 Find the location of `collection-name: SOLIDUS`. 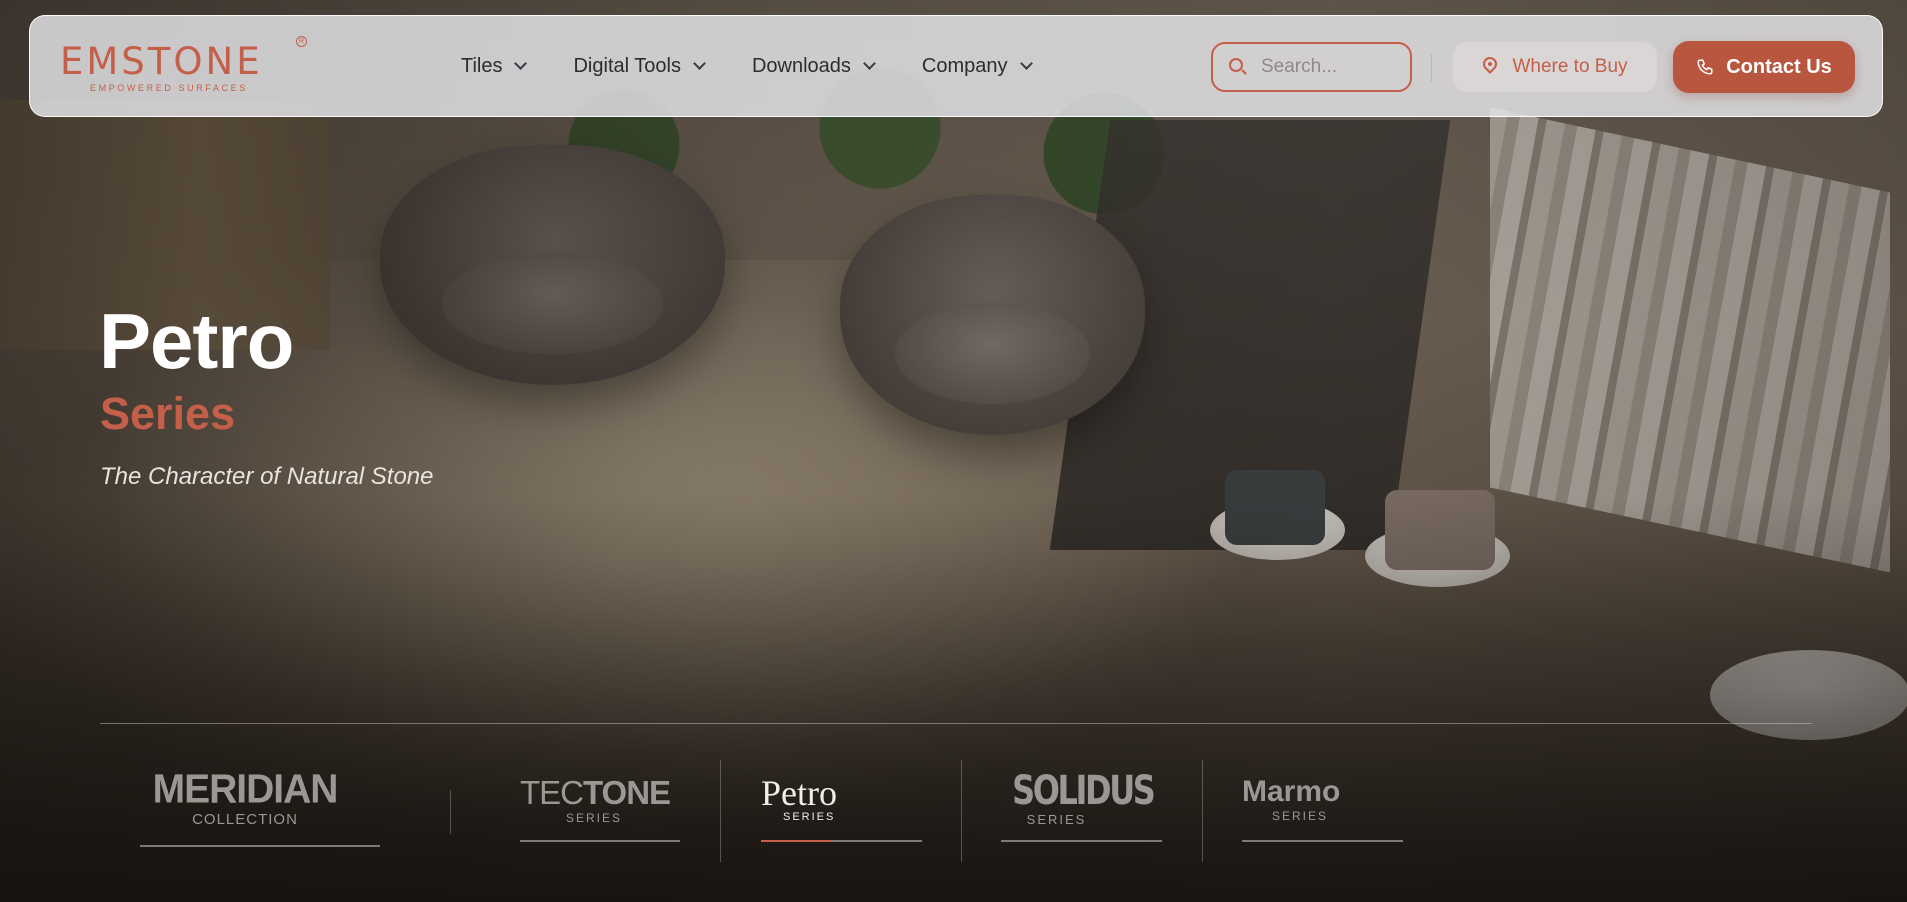

collection-name: SOLIDUS is located at coordinates (1084, 791).